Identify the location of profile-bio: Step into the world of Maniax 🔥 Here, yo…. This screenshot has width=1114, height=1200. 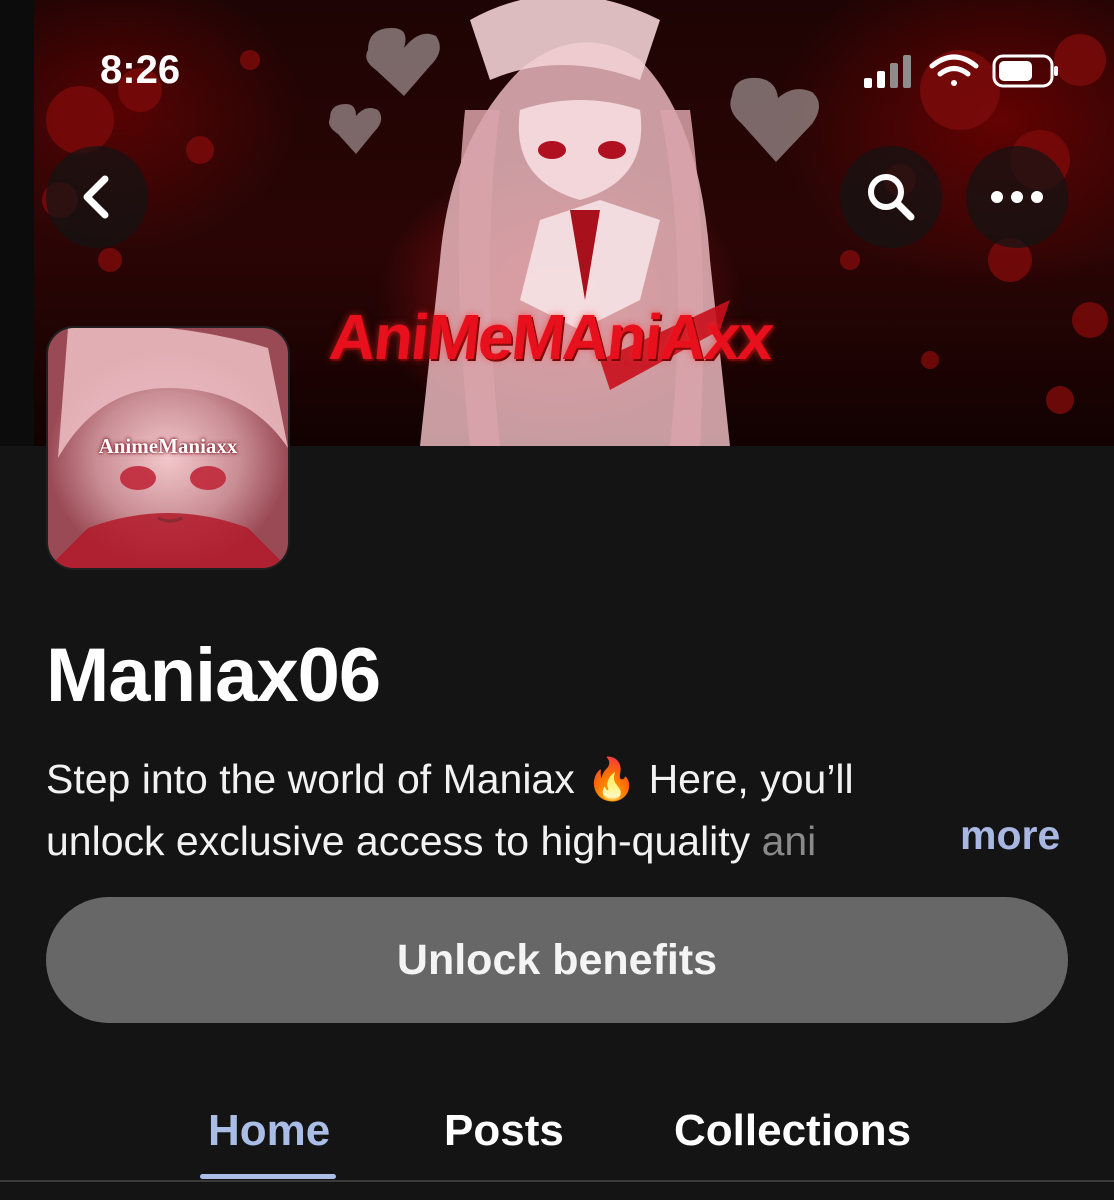
(506, 810).